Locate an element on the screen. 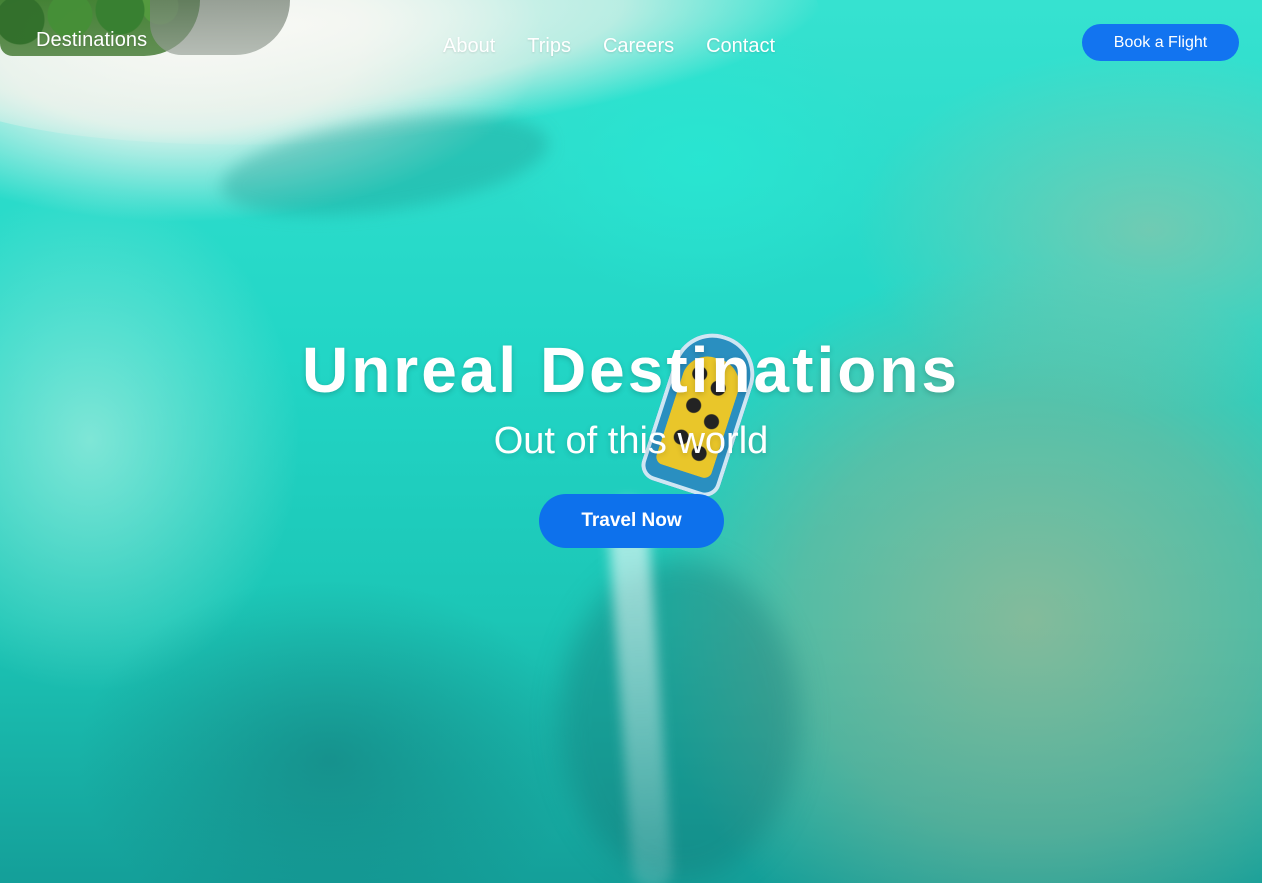  nav-link-careers: Careers is located at coordinates (638, 46).